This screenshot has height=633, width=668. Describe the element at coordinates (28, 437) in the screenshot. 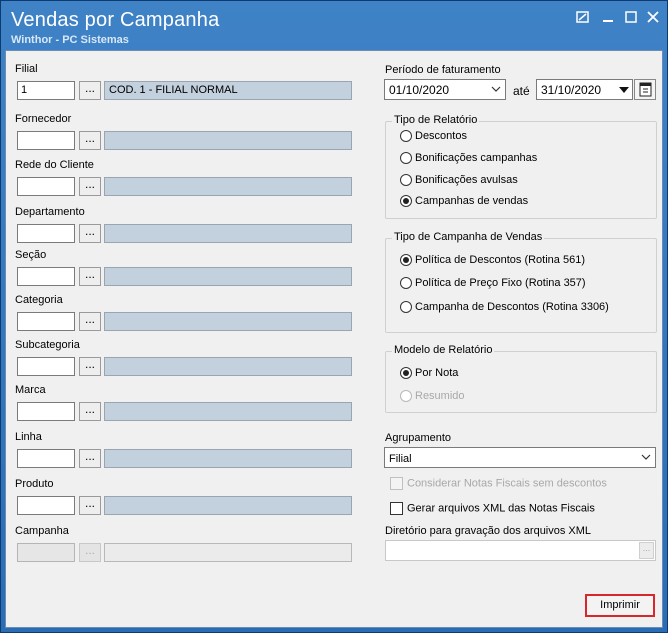

I see `linha-label: Linha` at that location.